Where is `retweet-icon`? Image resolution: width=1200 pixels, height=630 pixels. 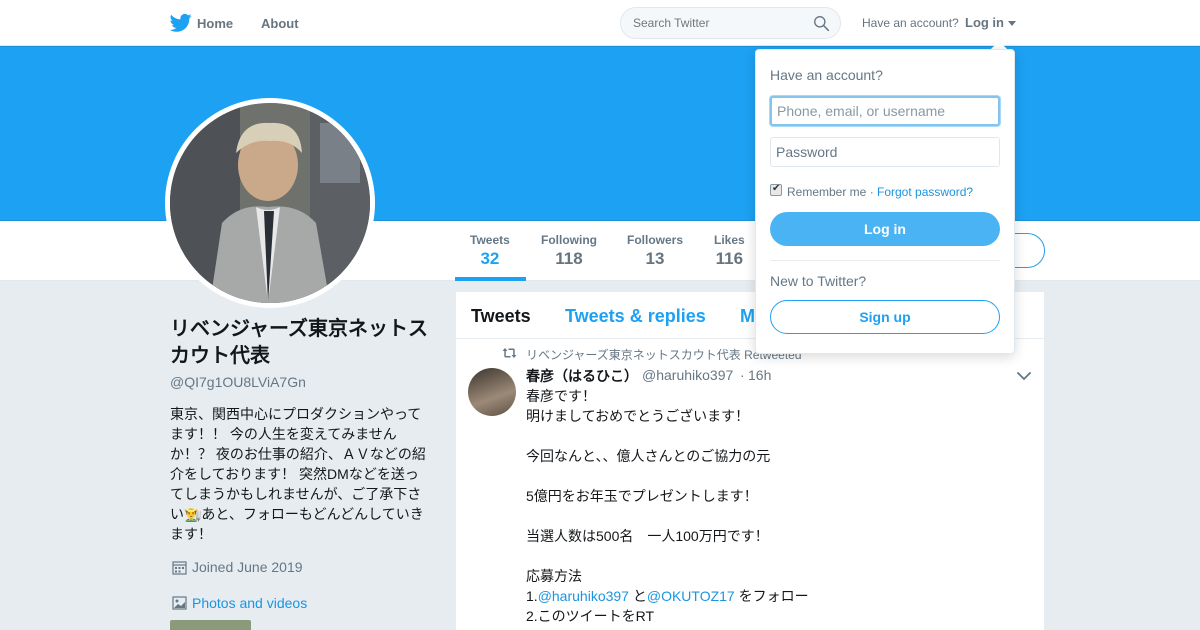 retweet-icon is located at coordinates (509, 353).